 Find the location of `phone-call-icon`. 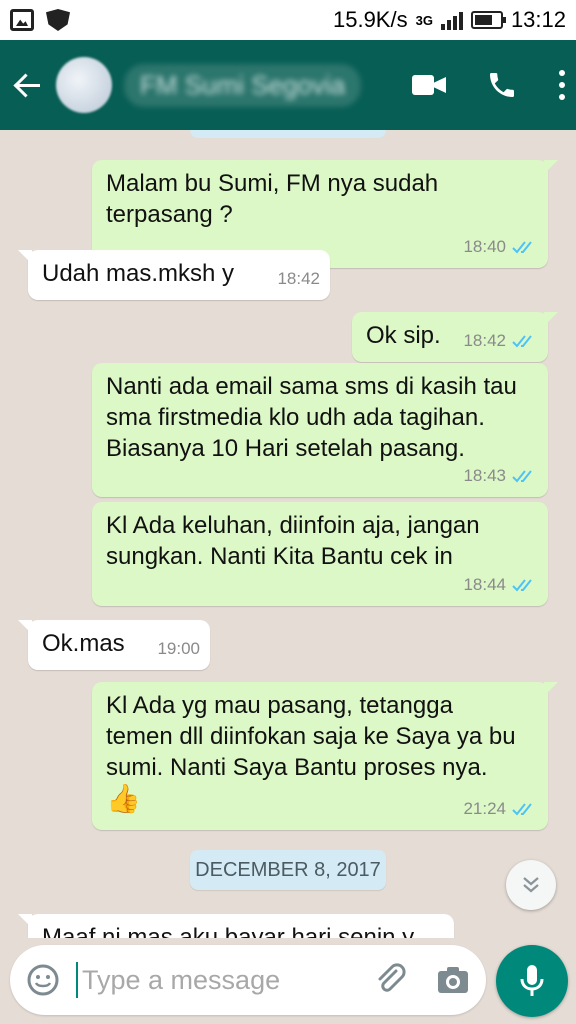

phone-call-icon is located at coordinates (502, 85).